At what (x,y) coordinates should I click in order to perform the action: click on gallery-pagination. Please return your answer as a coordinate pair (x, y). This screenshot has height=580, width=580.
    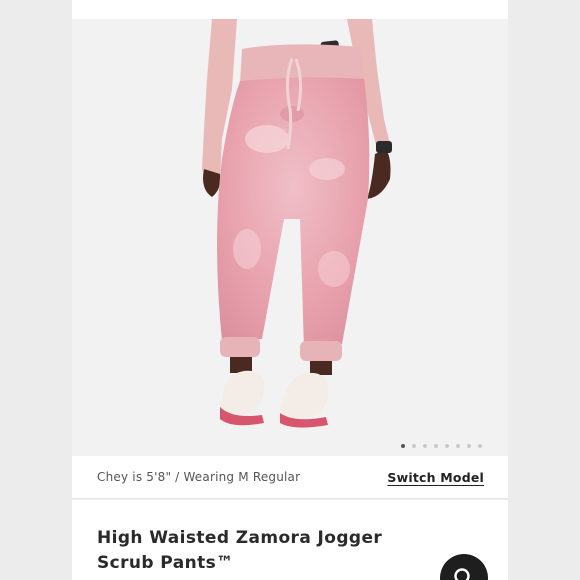
    Looking at the image, I should click on (290, 446).